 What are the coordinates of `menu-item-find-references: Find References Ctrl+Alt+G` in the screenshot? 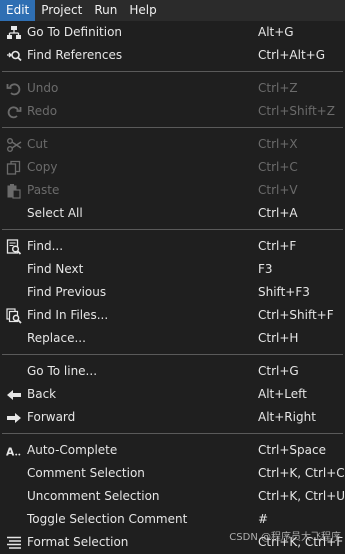 It's located at (172, 55).